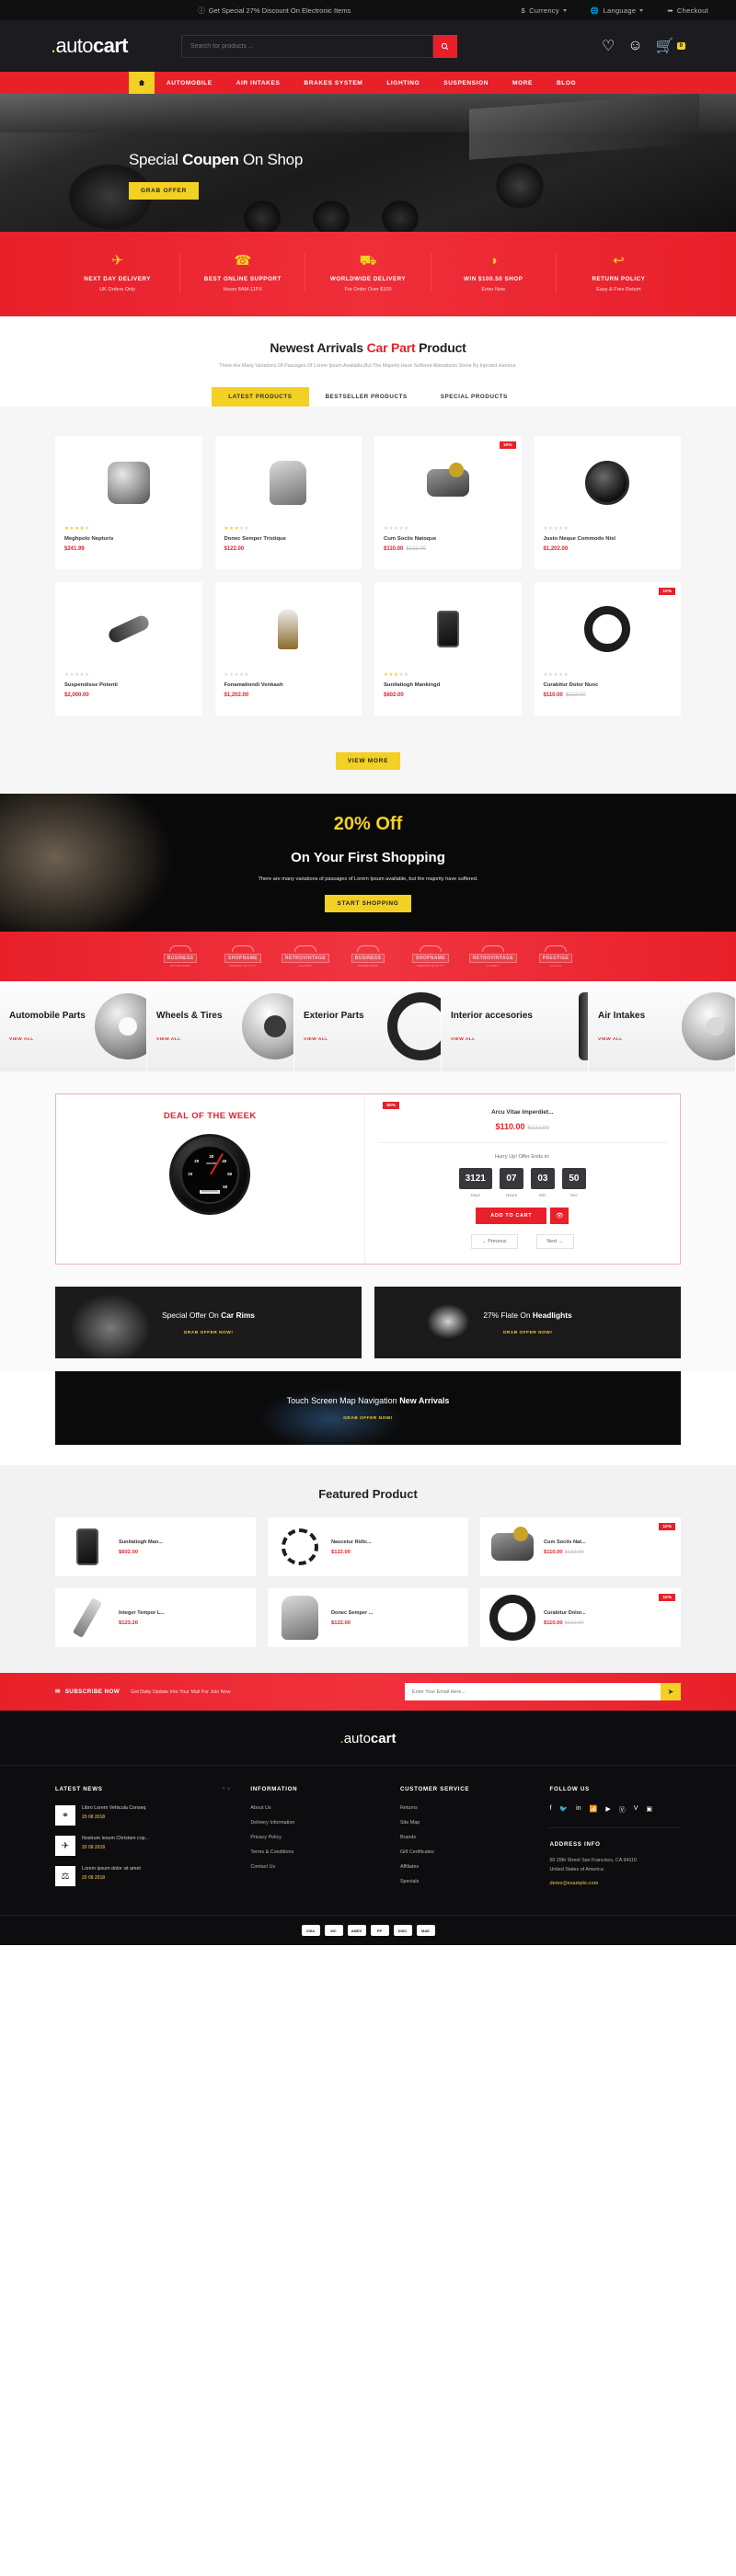 The image size is (736, 2576). What do you see at coordinates (578, 1810) in the screenshot?
I see `linkedin-icon: in` at bounding box center [578, 1810].